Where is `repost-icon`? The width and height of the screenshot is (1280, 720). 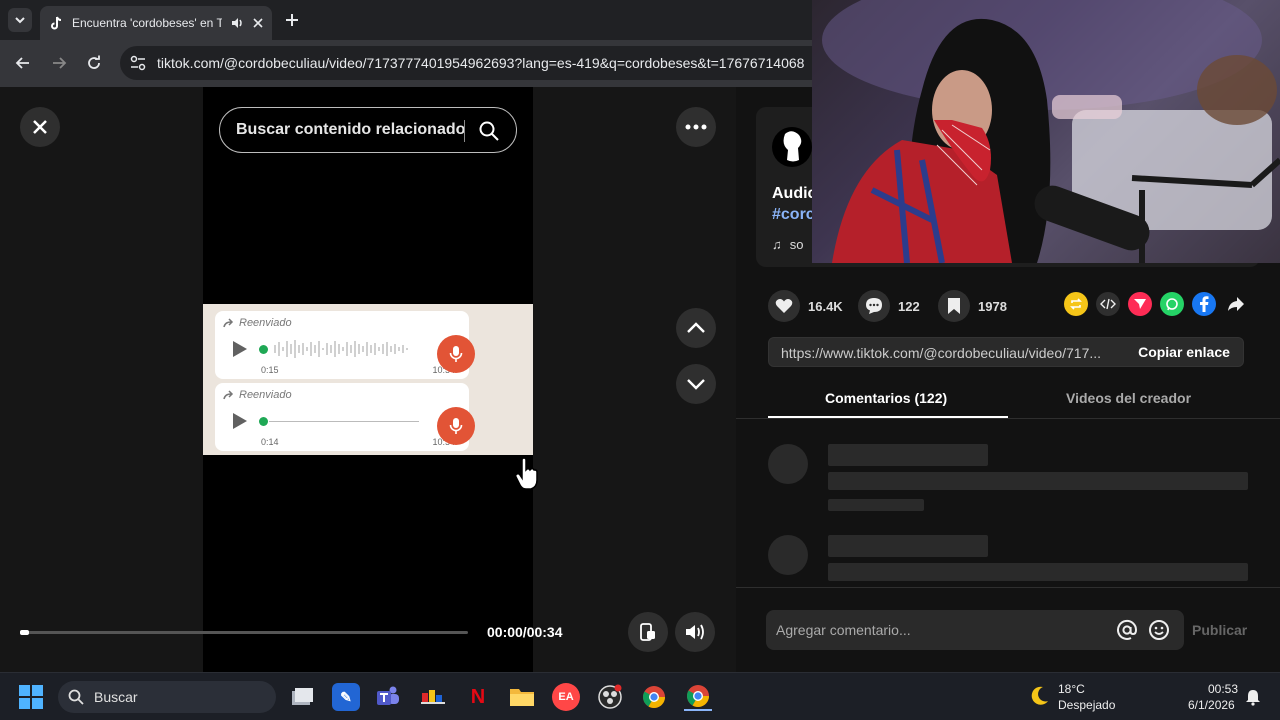 repost-icon is located at coordinates (1076, 304).